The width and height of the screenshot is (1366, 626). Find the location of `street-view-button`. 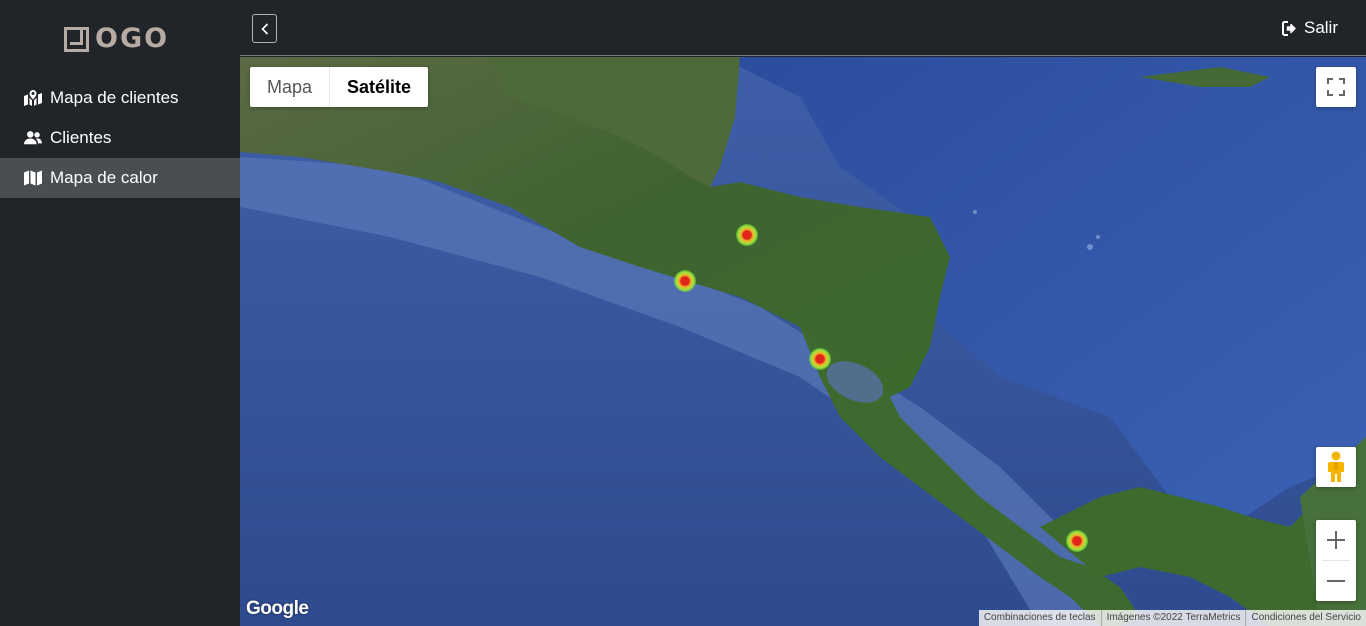

street-view-button is located at coordinates (1336, 467).